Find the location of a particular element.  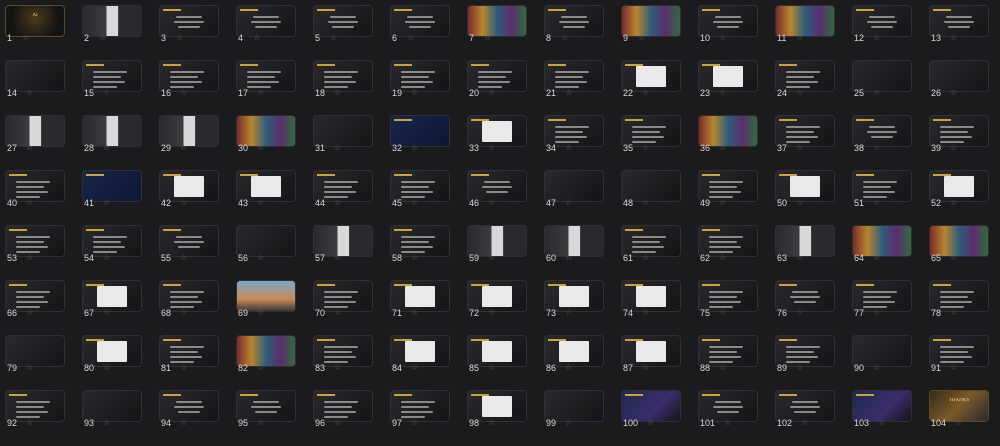

slide-thumbnail: 91 ☆ is located at coordinates (959, 351).